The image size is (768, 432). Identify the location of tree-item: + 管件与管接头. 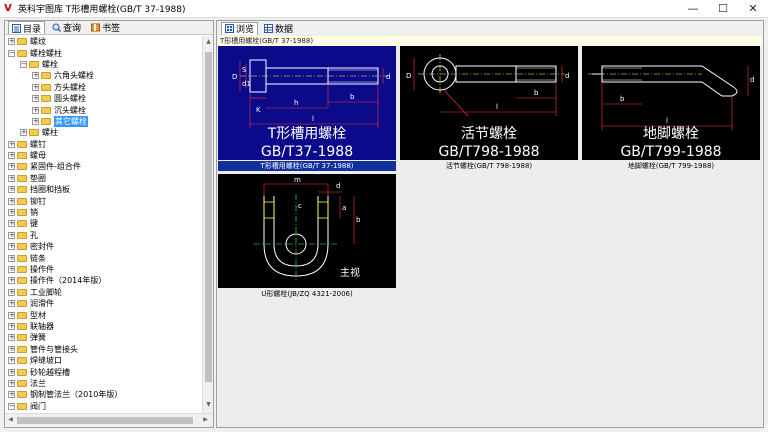
(104, 349).